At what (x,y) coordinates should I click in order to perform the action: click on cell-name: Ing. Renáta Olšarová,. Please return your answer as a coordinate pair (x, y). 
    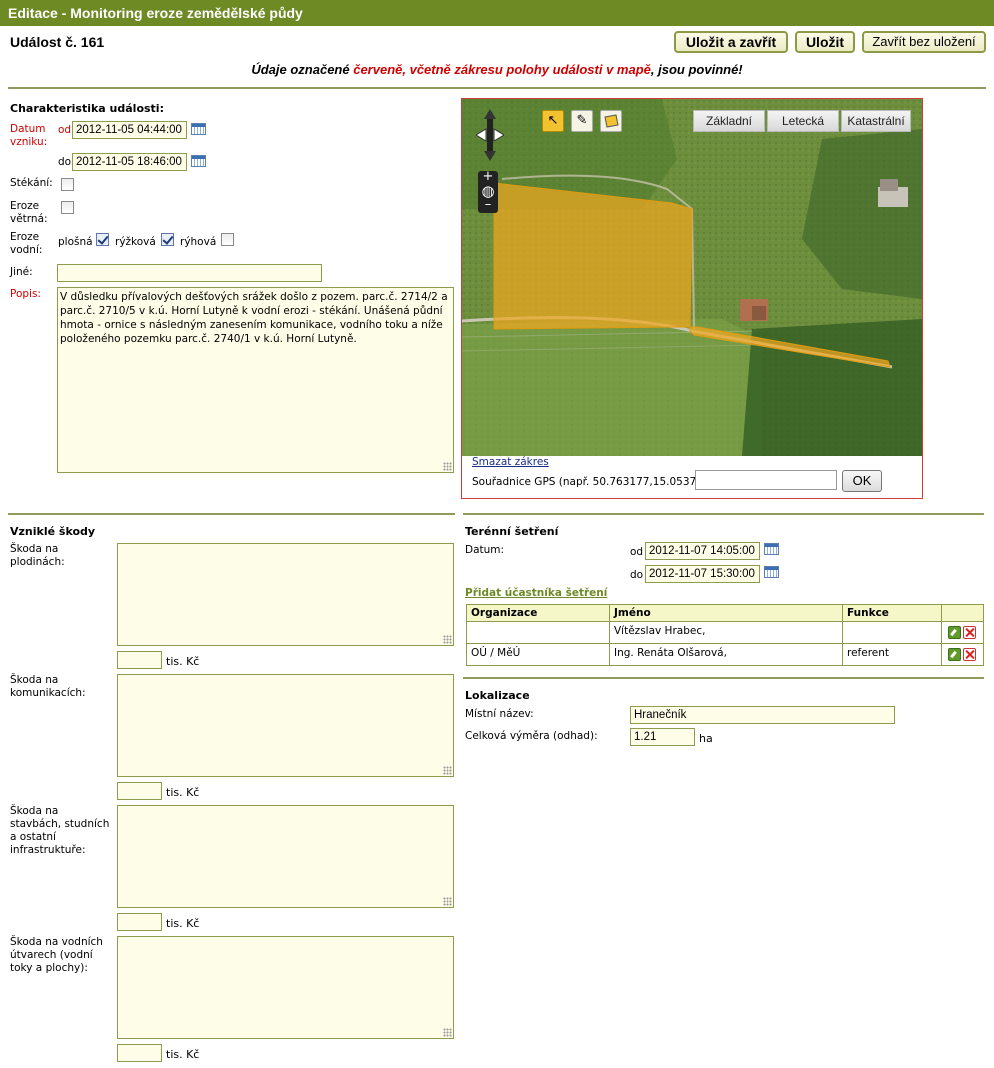
    Looking at the image, I should click on (726, 654).